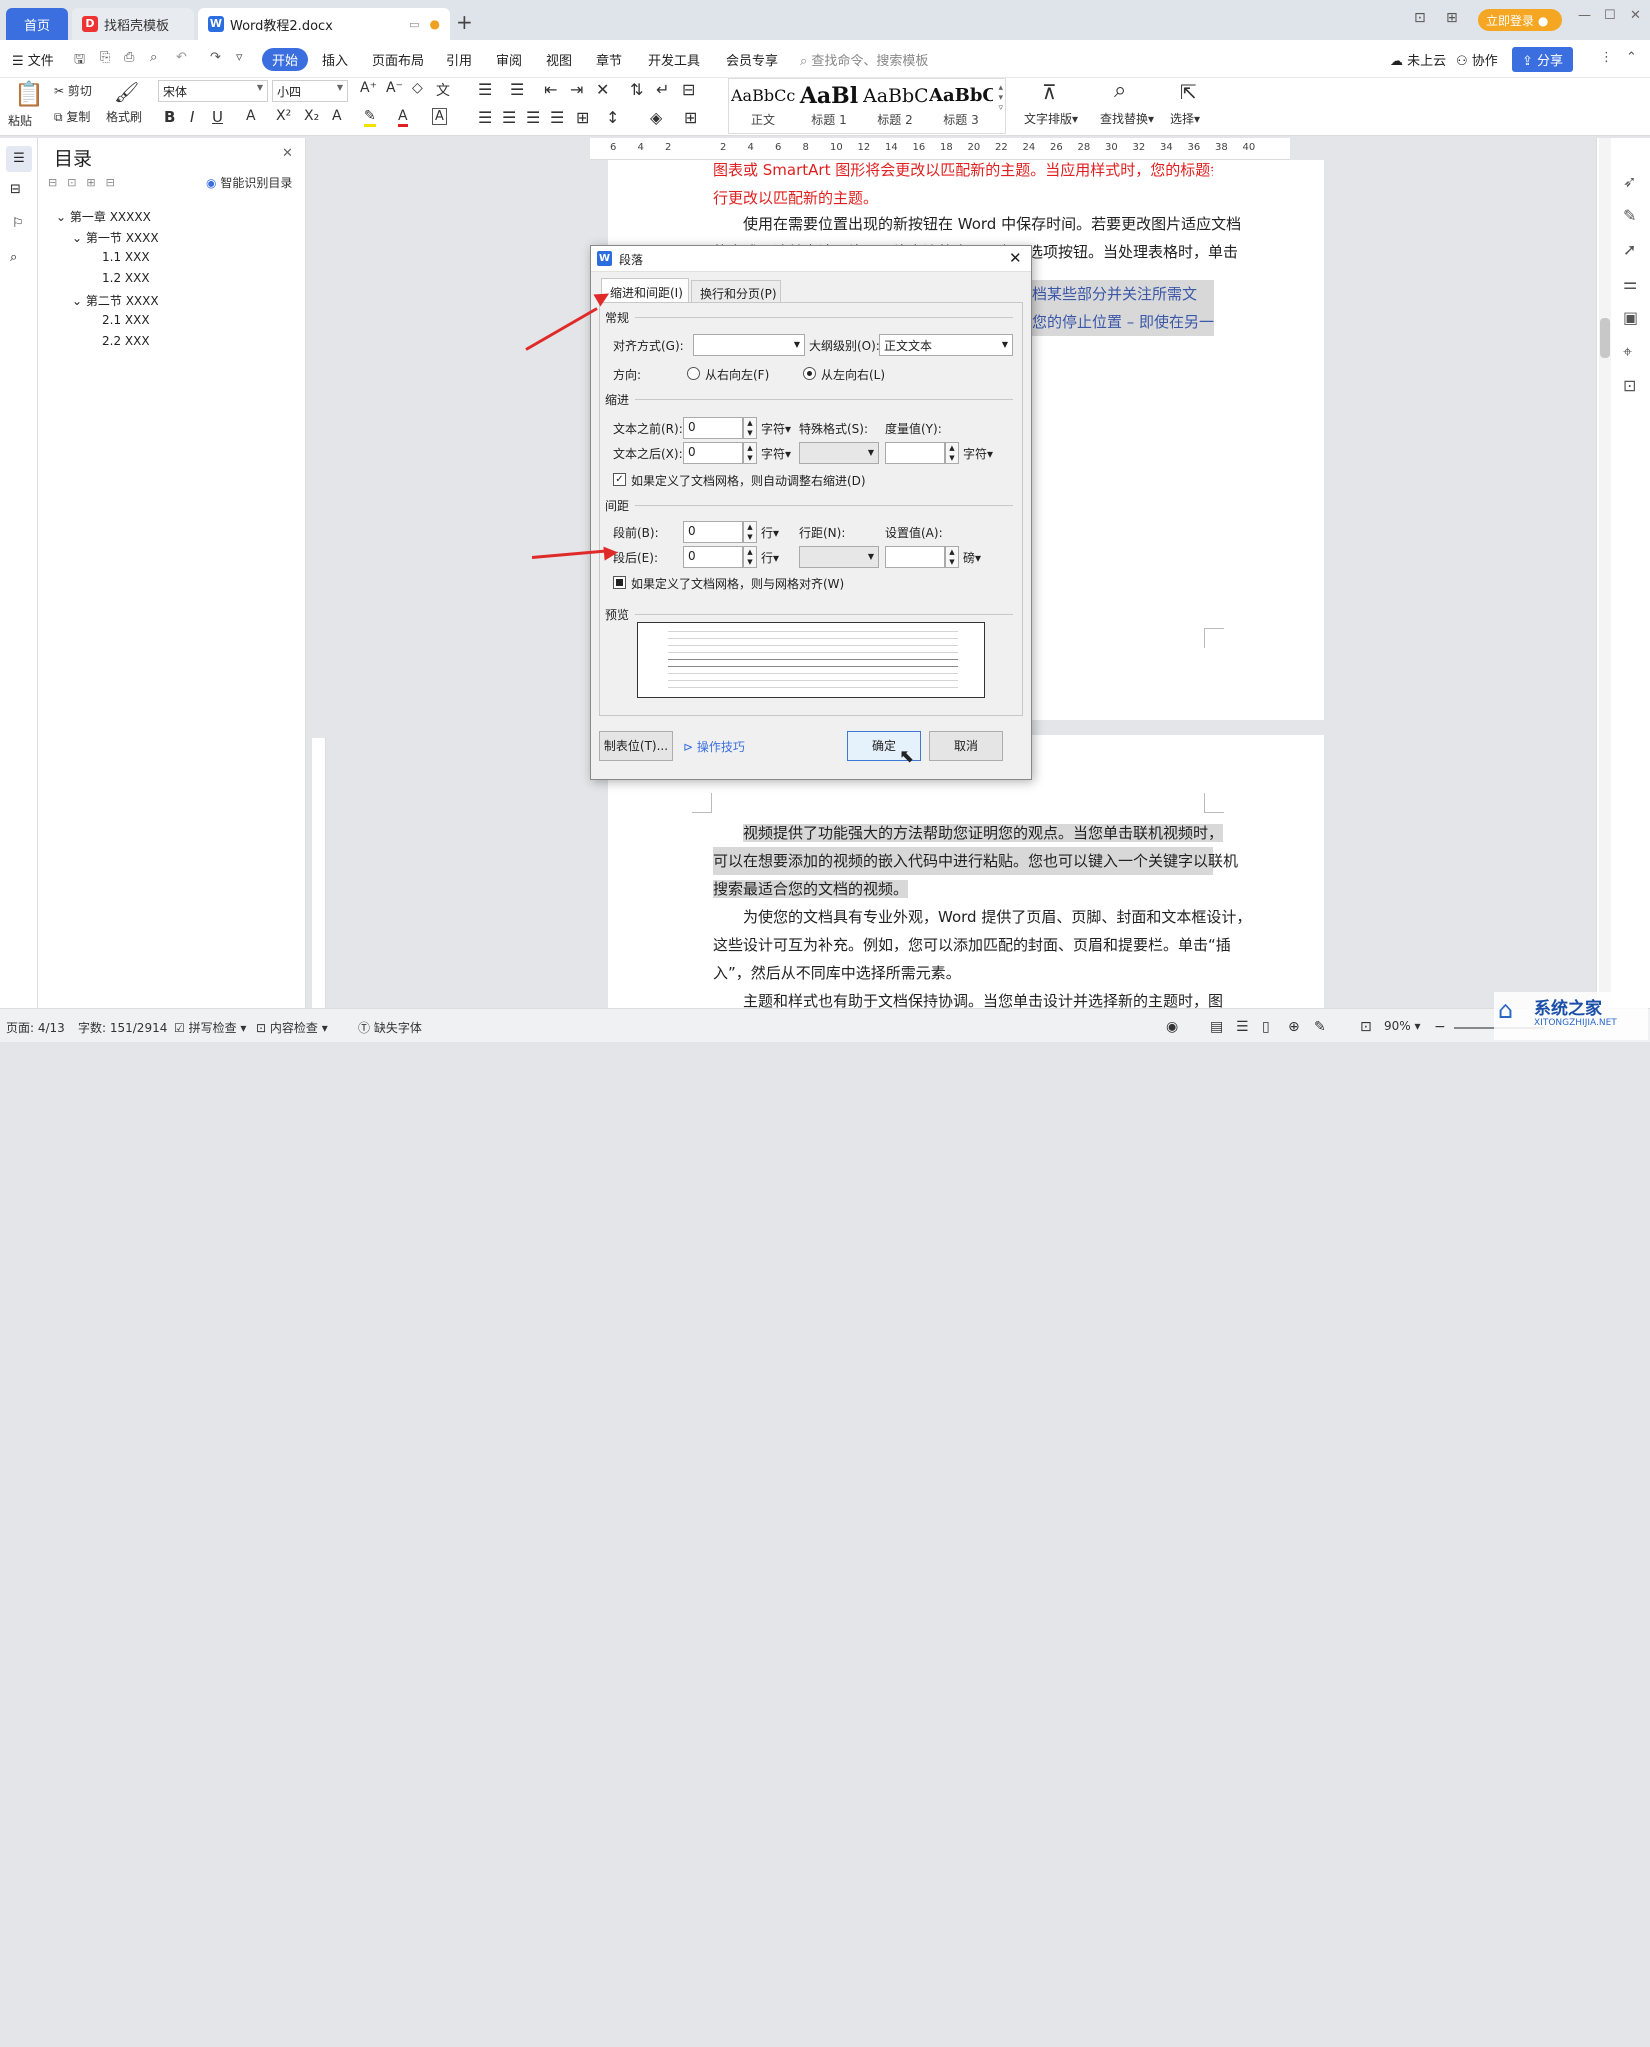  I want to click on cloud-status: ☁ 未上云, so click(1418, 59).